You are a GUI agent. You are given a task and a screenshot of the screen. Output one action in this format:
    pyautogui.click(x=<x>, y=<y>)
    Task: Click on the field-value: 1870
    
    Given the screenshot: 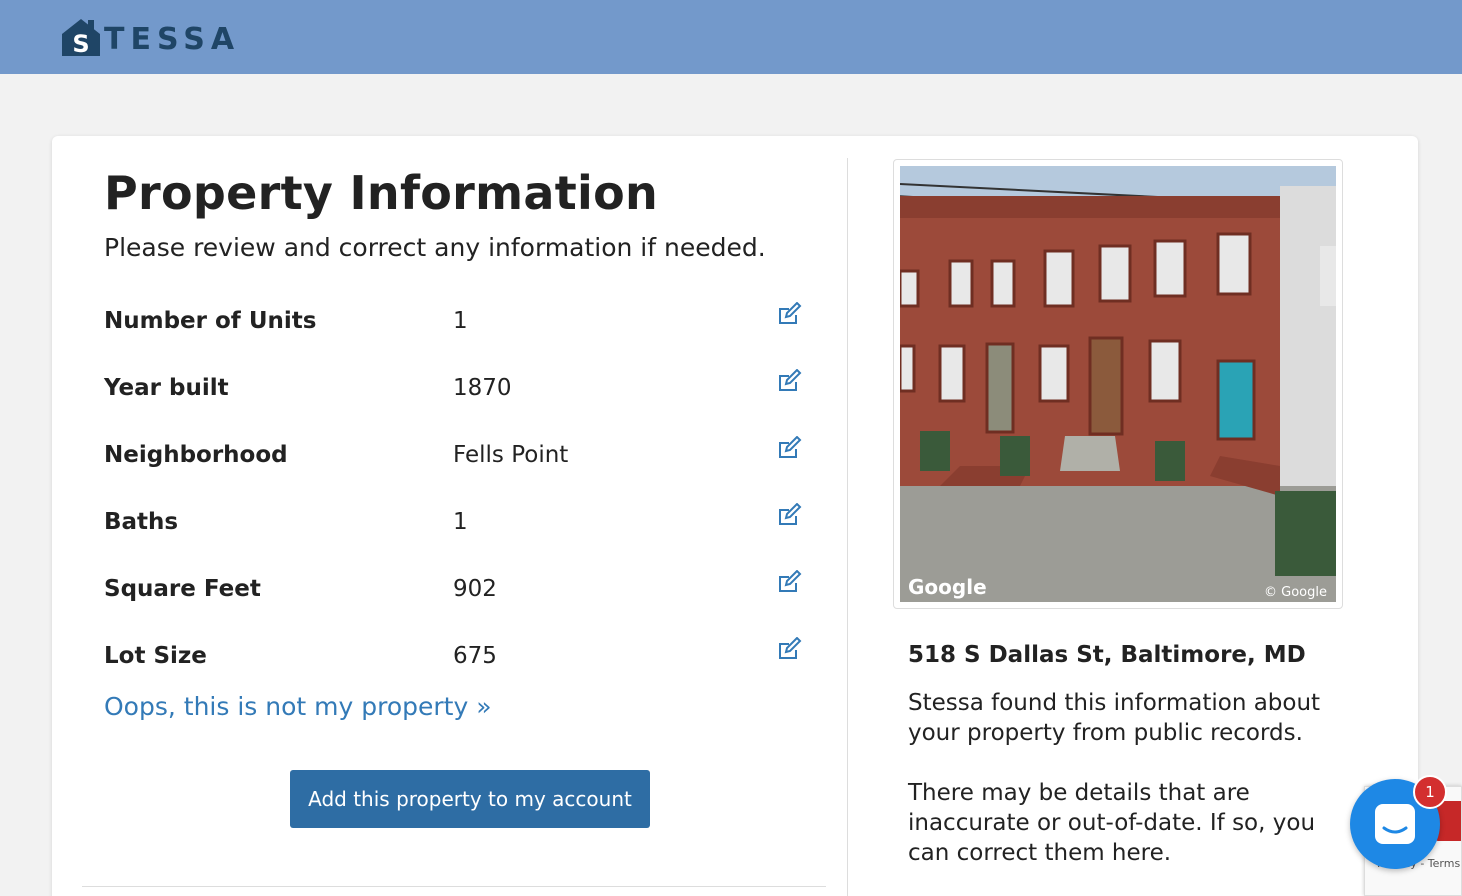 What is the action you would take?
    pyautogui.click(x=482, y=388)
    